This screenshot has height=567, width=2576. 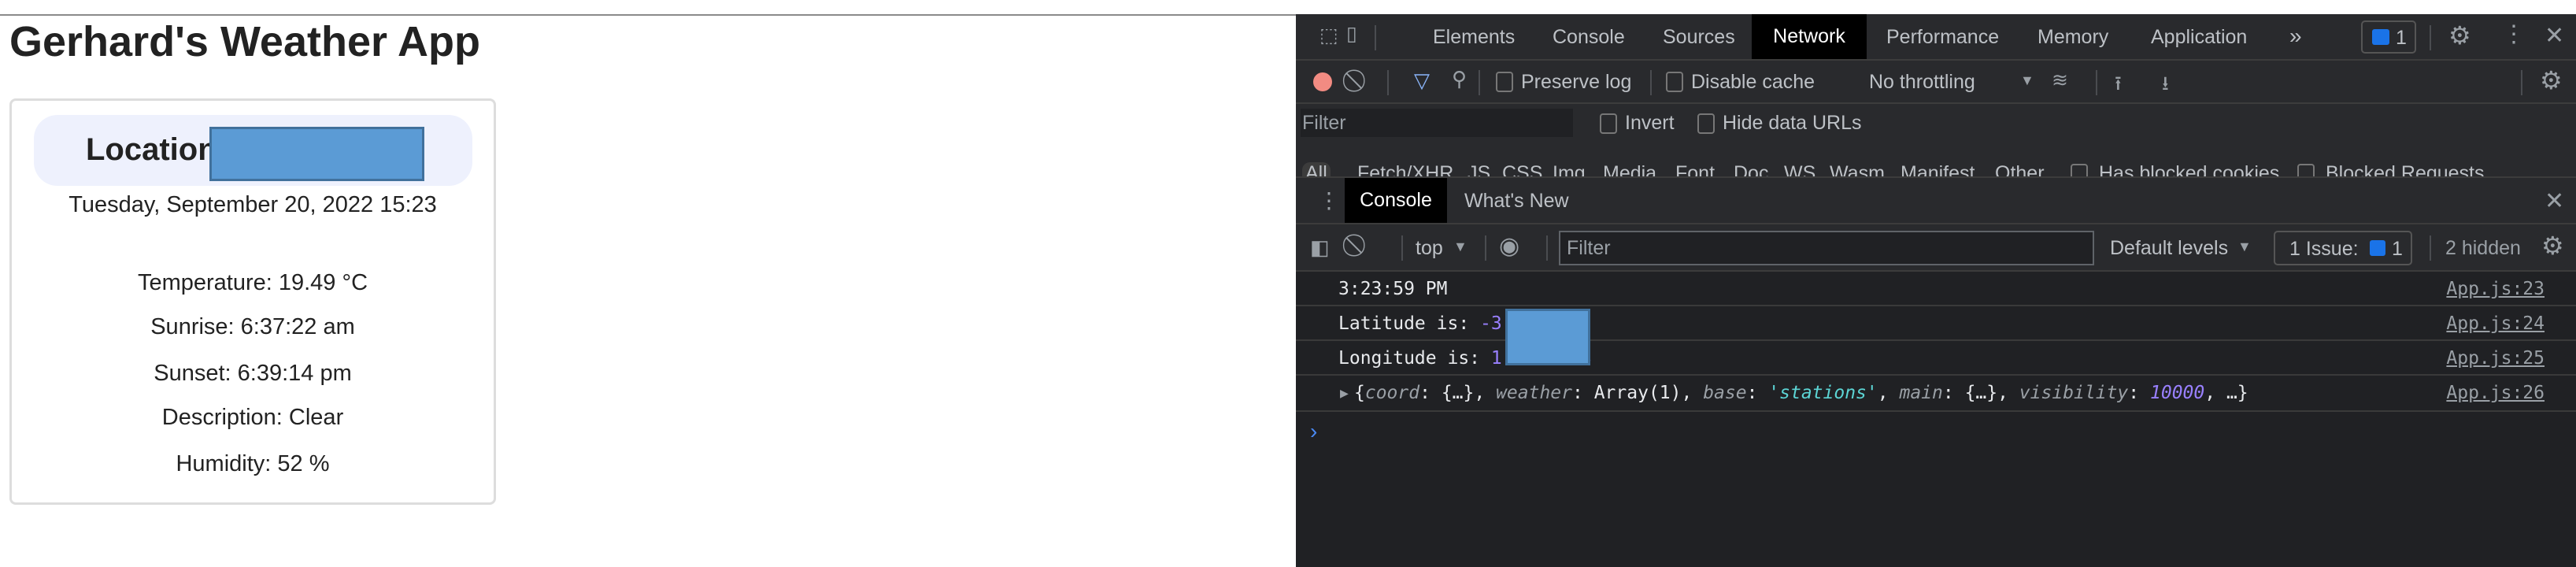 What do you see at coordinates (1393, 289) in the screenshot?
I see `message-text: 3:23:59 PM` at bounding box center [1393, 289].